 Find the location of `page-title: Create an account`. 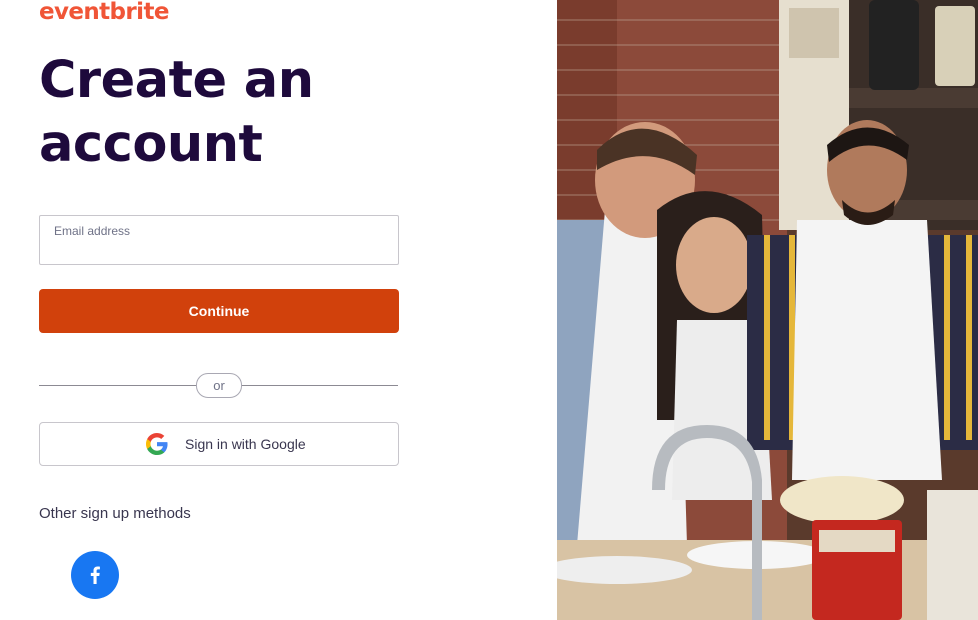

page-title: Create an account is located at coordinates (176, 112).